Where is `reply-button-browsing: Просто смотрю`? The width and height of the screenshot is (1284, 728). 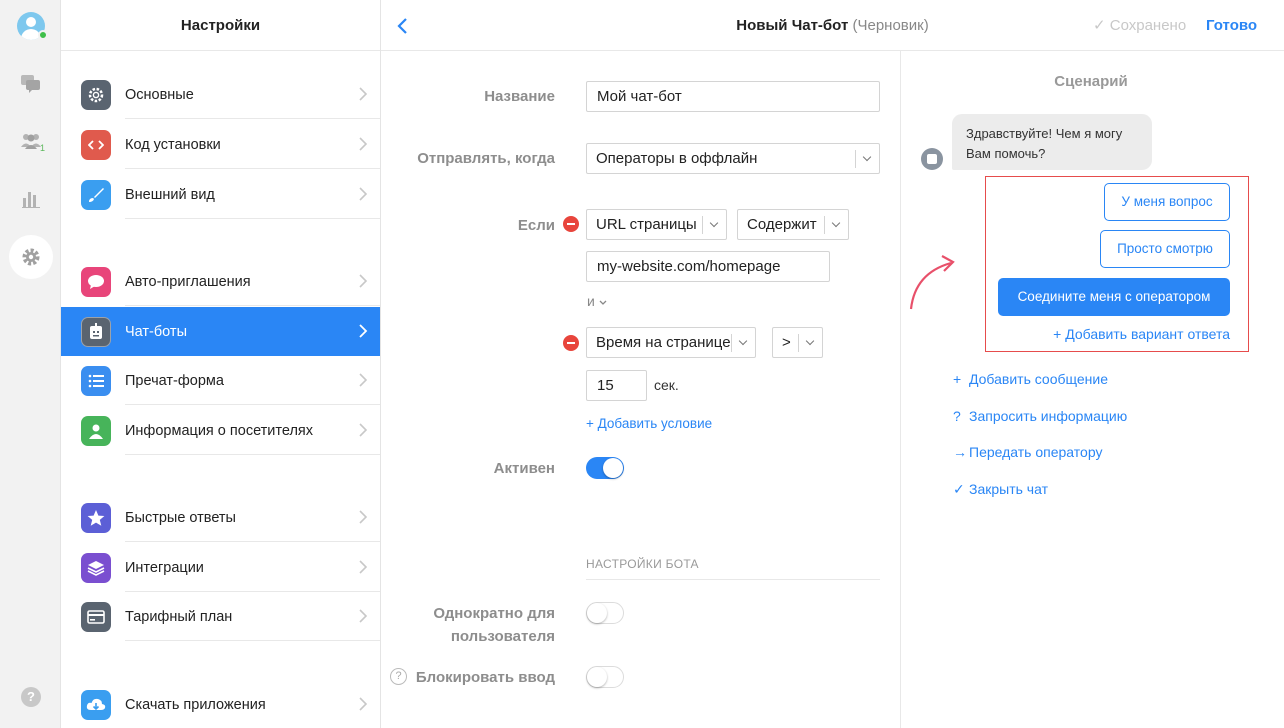 reply-button-browsing: Просто смотрю is located at coordinates (1165, 249).